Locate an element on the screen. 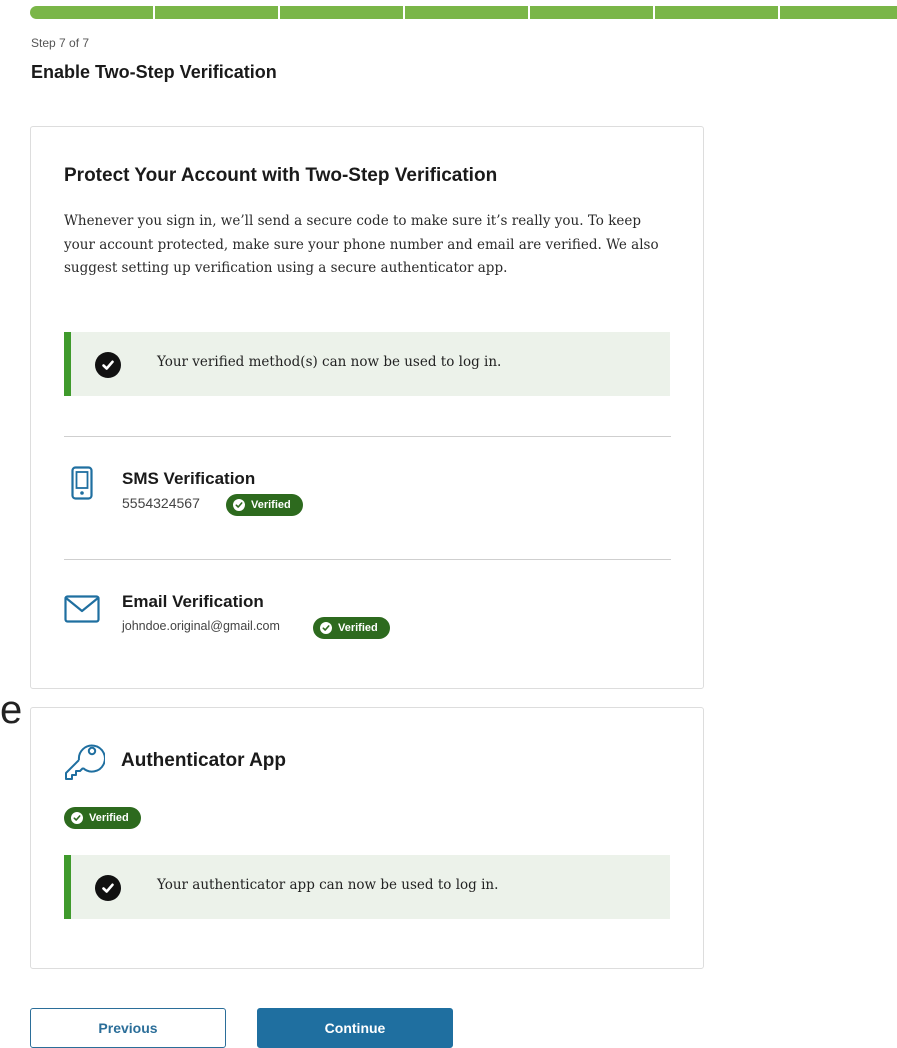 The height and width of the screenshot is (1048, 897). step-indicator: Step 7 of 7 is located at coordinates (60, 43).